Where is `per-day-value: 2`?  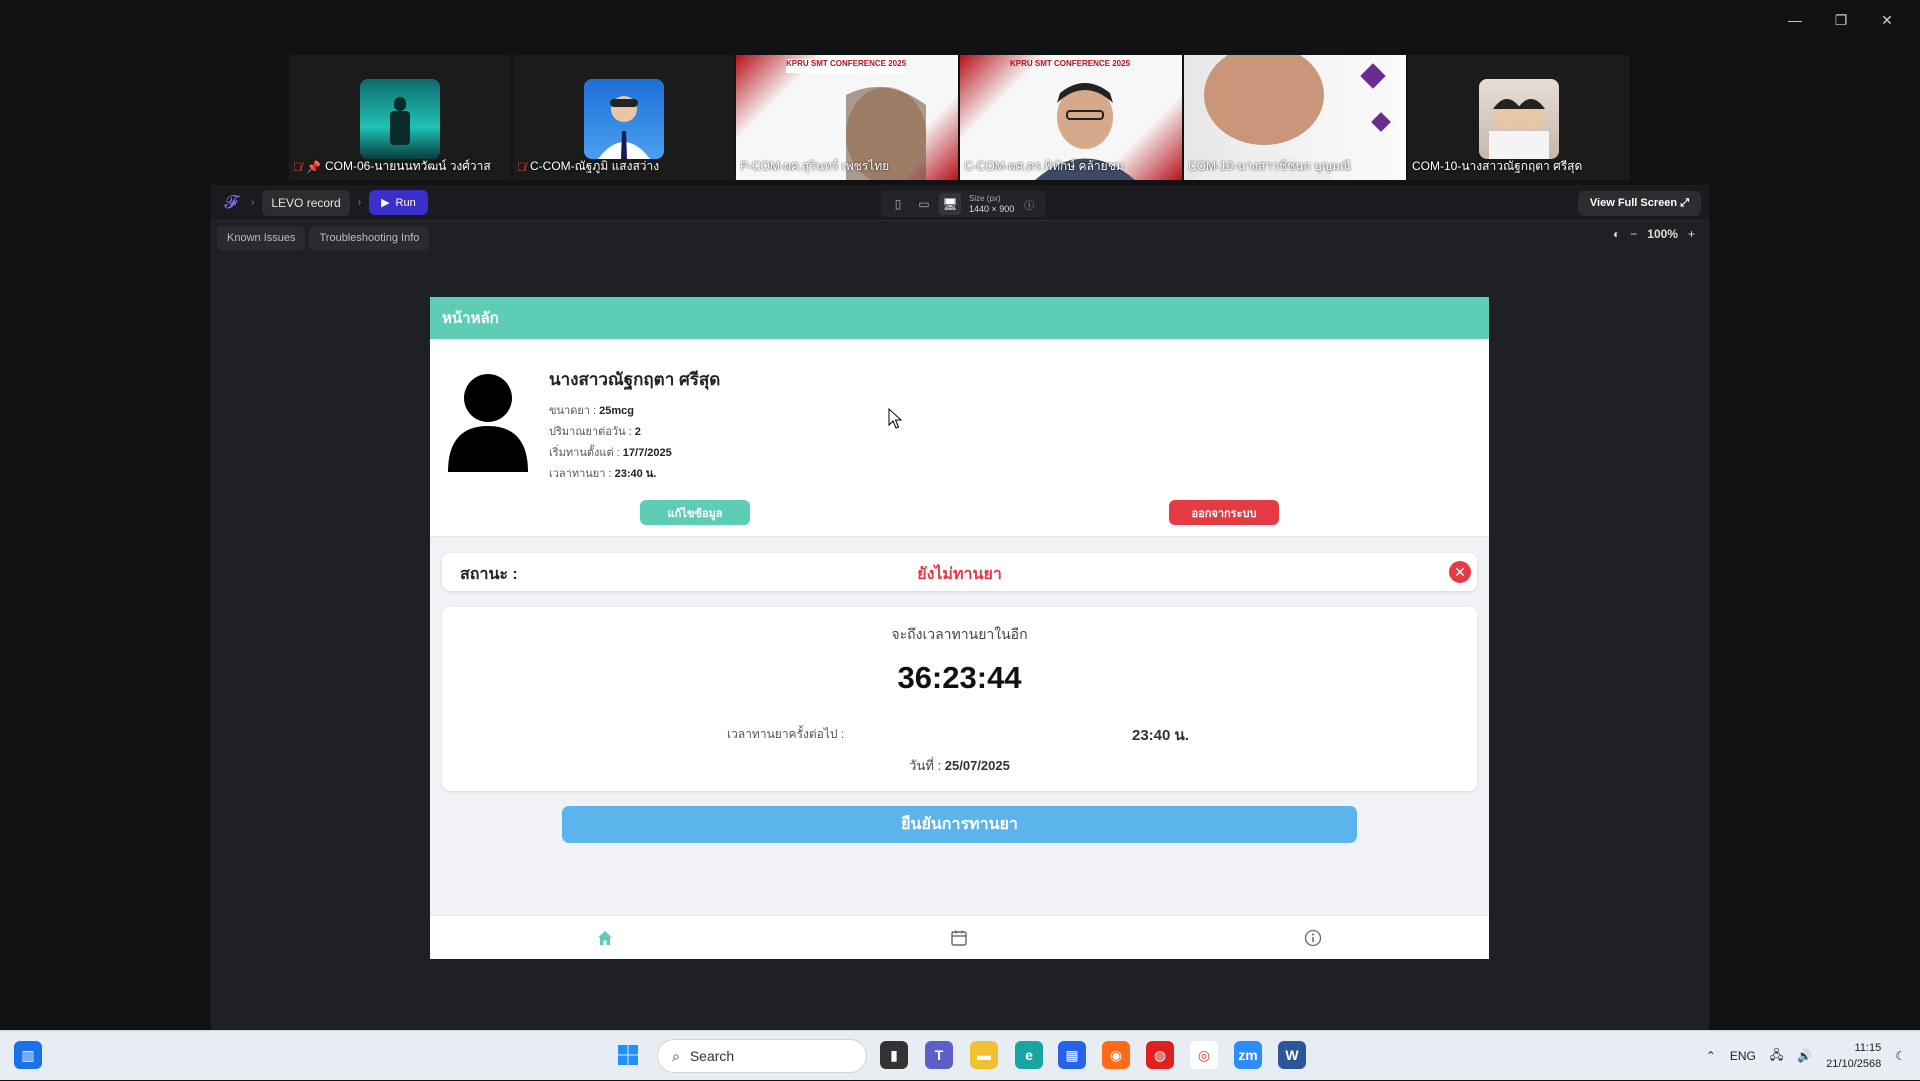 per-day-value: 2 is located at coordinates (637, 432).